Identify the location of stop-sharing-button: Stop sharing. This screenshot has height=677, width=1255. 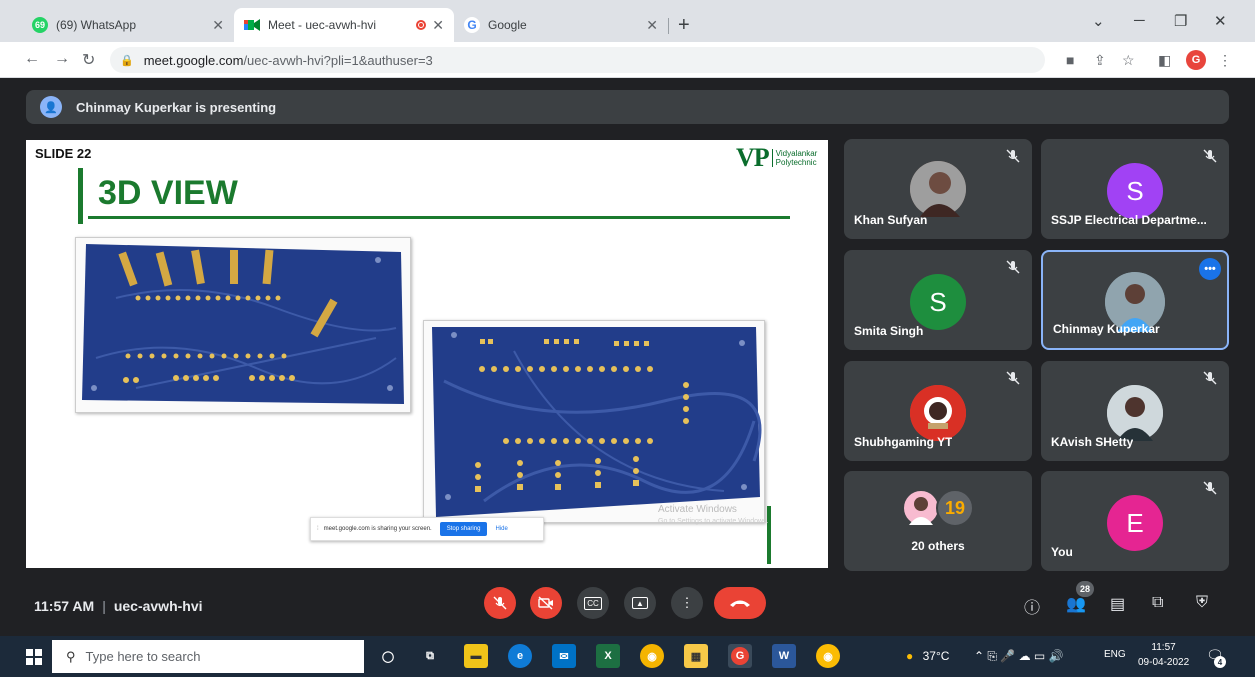
(463, 529).